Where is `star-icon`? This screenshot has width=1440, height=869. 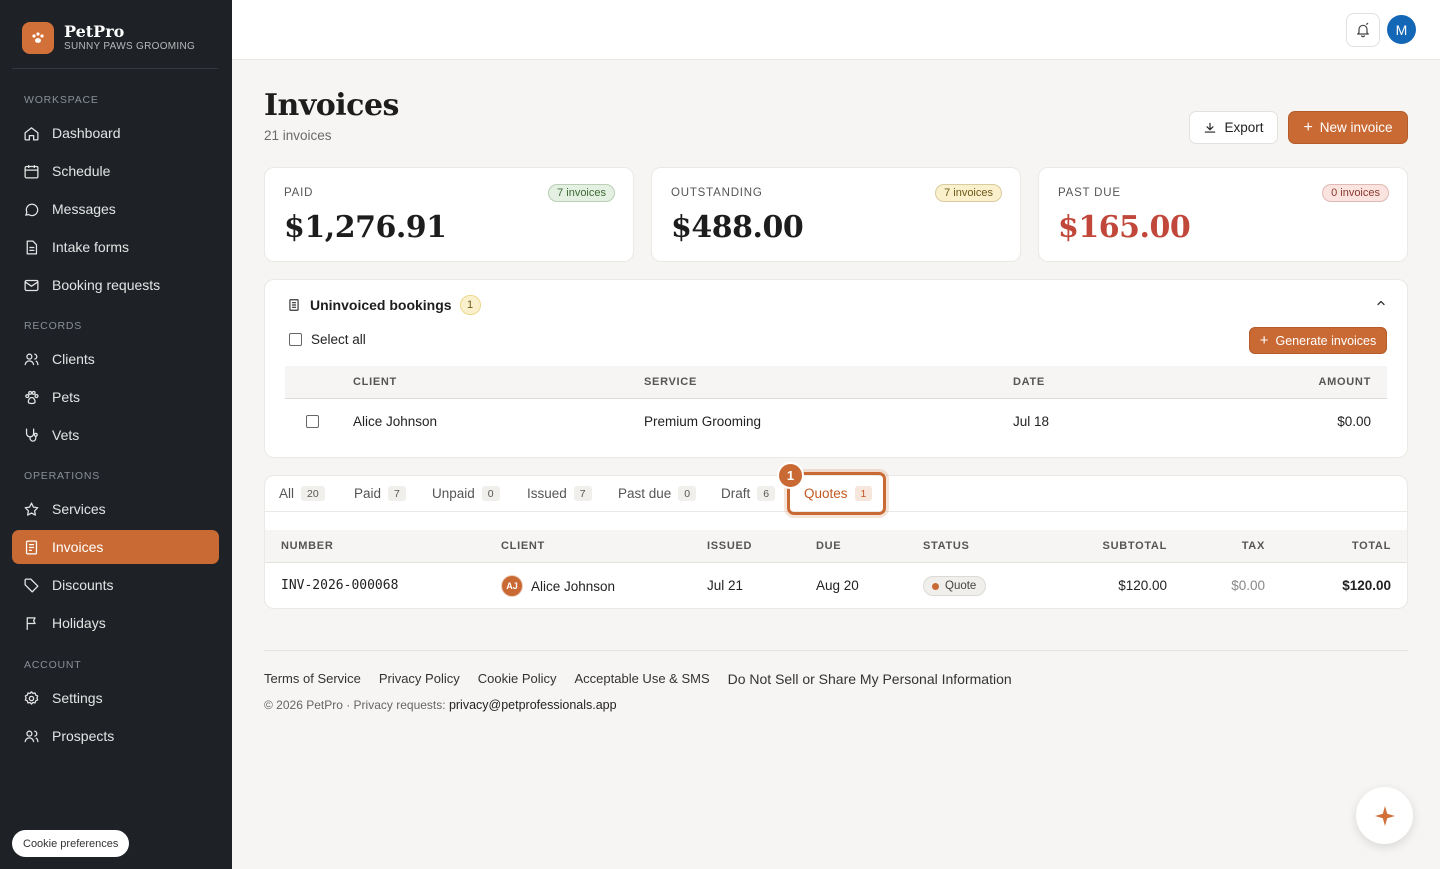 star-icon is located at coordinates (31, 508).